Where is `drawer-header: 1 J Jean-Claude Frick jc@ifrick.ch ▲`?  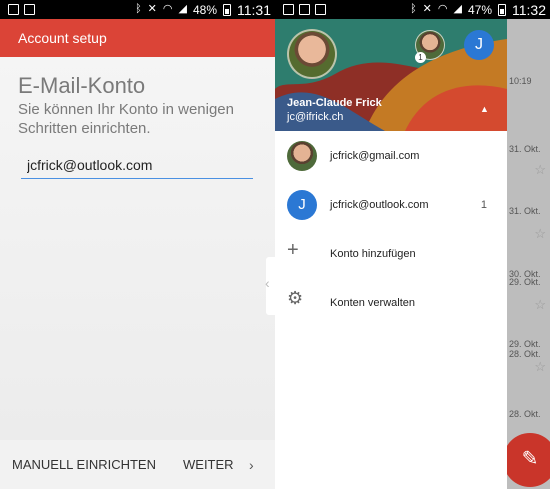 drawer-header: 1 J Jean-Claude Frick jc@ifrick.ch ▲ is located at coordinates (391, 75).